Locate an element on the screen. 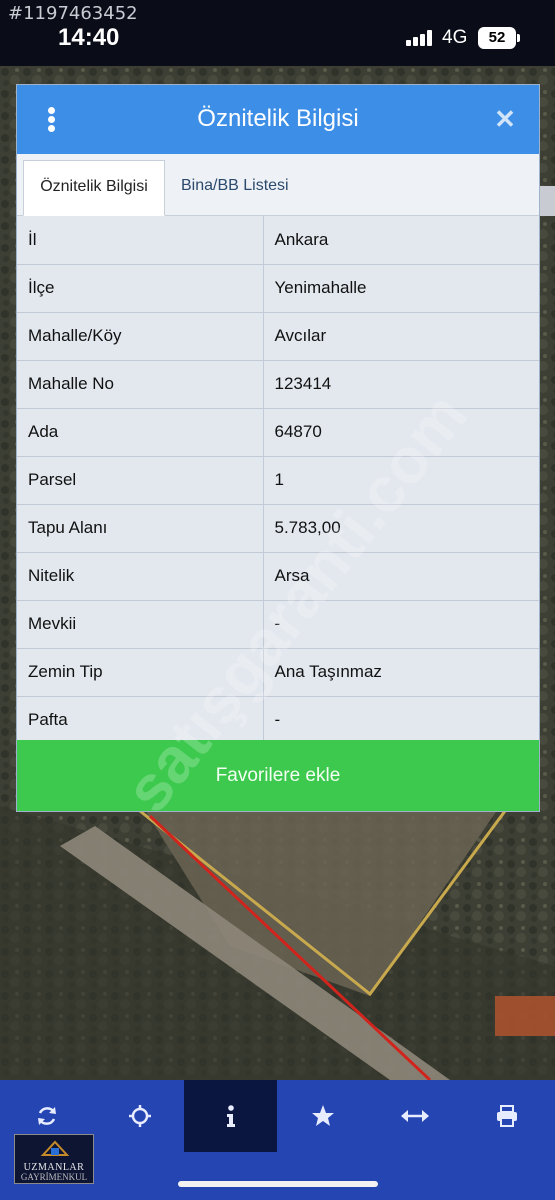 This screenshot has height=1200, width=555. signal-icon is located at coordinates (421, 38).